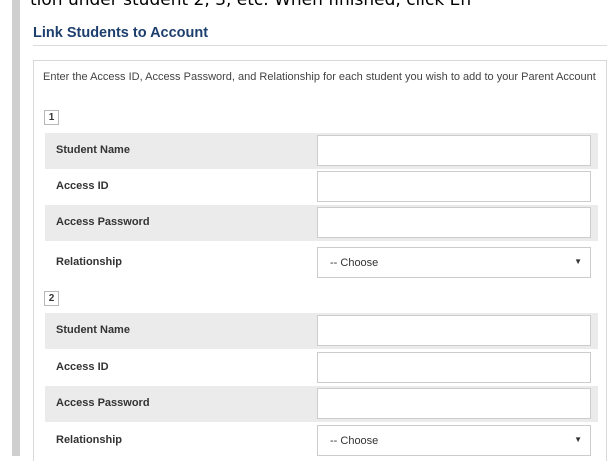 The height and width of the screenshot is (461, 616). I want to click on title-divider, so click(320, 45).